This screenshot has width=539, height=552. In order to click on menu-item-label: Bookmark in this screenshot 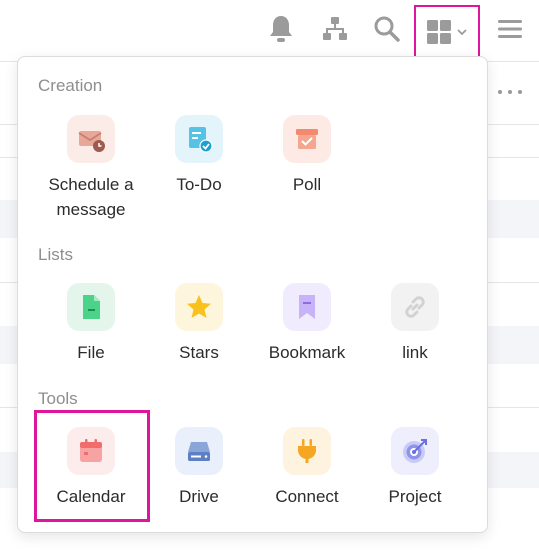, I will do `click(307, 352)`.